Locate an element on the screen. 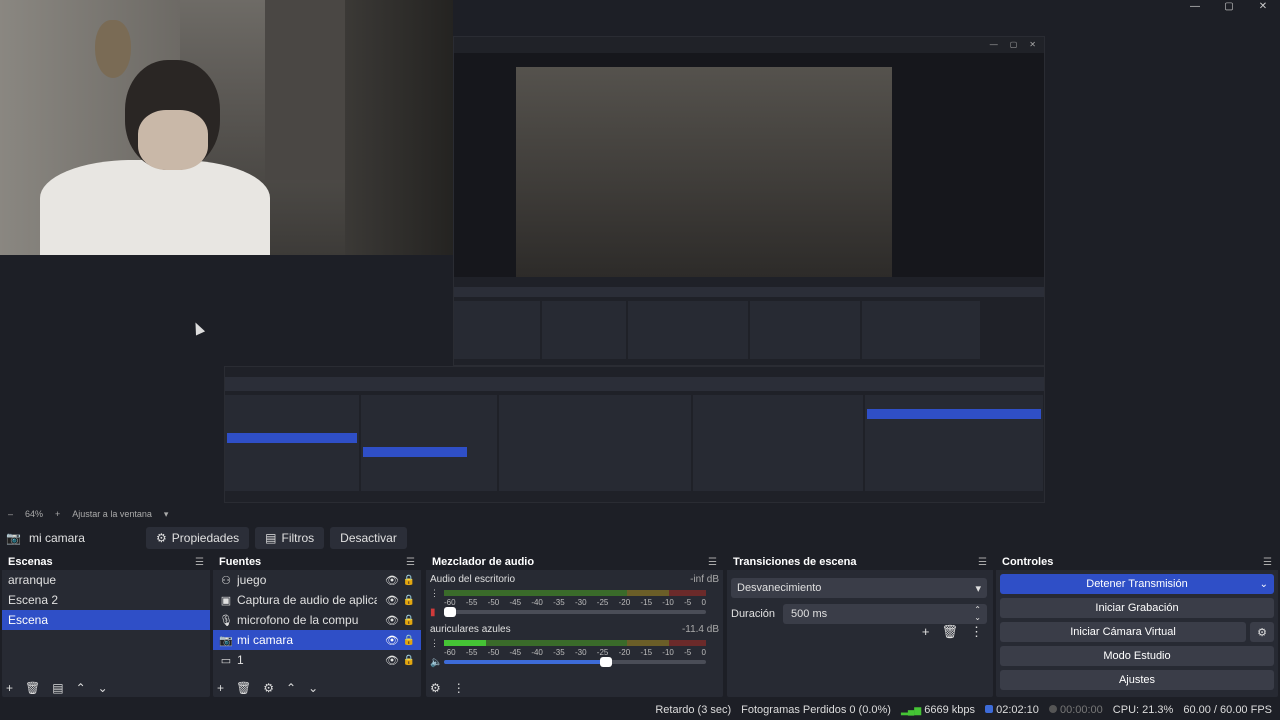 This screenshot has width=1280, height=720. source-item: ▣ Captura de audio de aplicación (BET 👁 🔒 is located at coordinates (317, 600).